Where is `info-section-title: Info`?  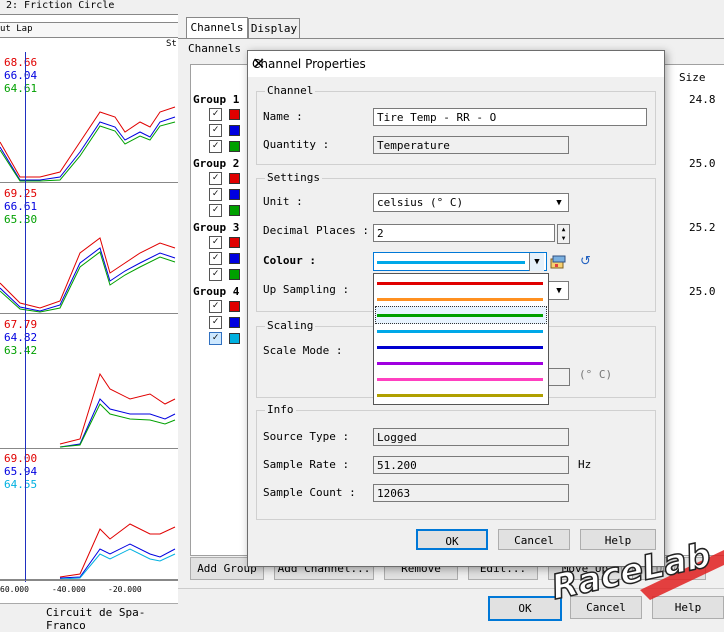 info-section-title: Info is located at coordinates (280, 409).